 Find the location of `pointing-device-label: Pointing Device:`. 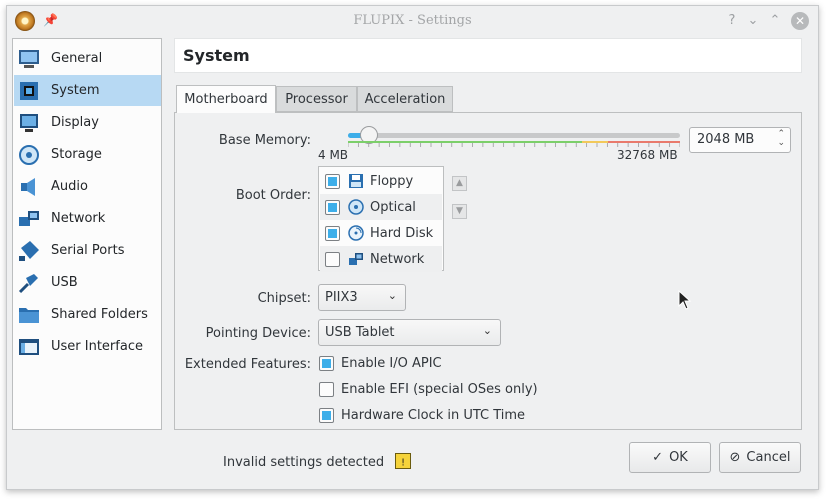

pointing-device-label: Pointing Device: is located at coordinates (258, 333).